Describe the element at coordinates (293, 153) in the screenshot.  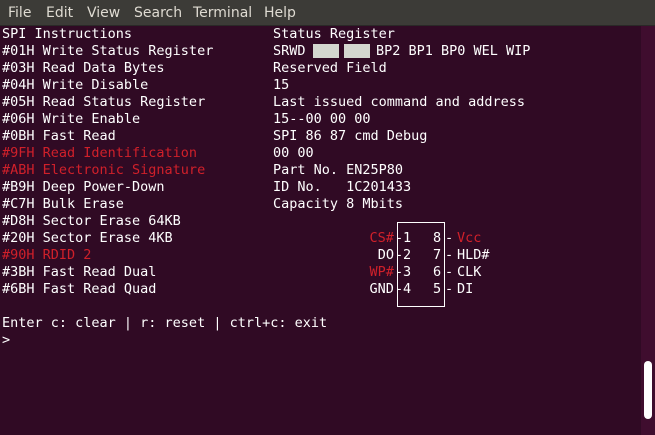
I see `debug-value: 00 00` at that location.